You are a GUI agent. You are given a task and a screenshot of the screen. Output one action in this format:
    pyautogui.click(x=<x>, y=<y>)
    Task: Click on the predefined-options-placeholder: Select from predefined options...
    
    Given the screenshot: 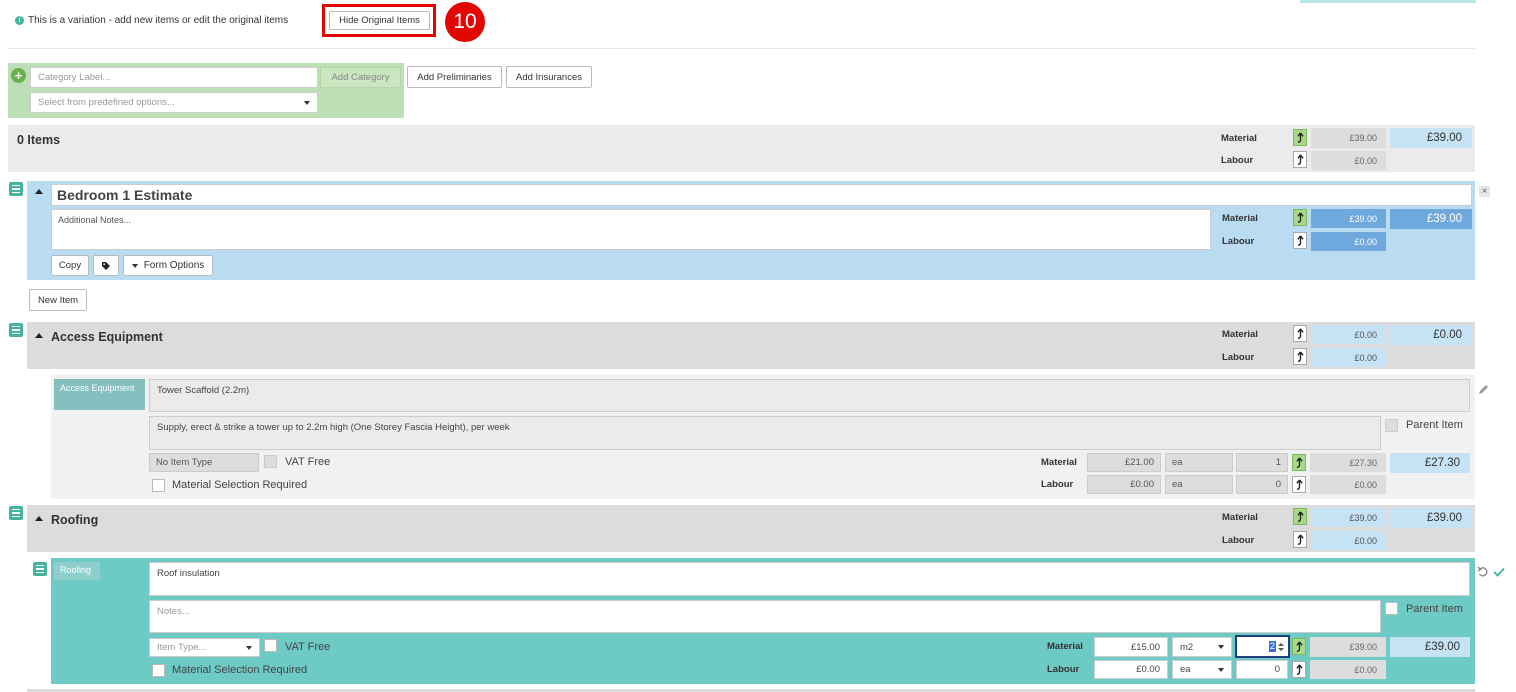 What is the action you would take?
    pyautogui.click(x=106, y=102)
    